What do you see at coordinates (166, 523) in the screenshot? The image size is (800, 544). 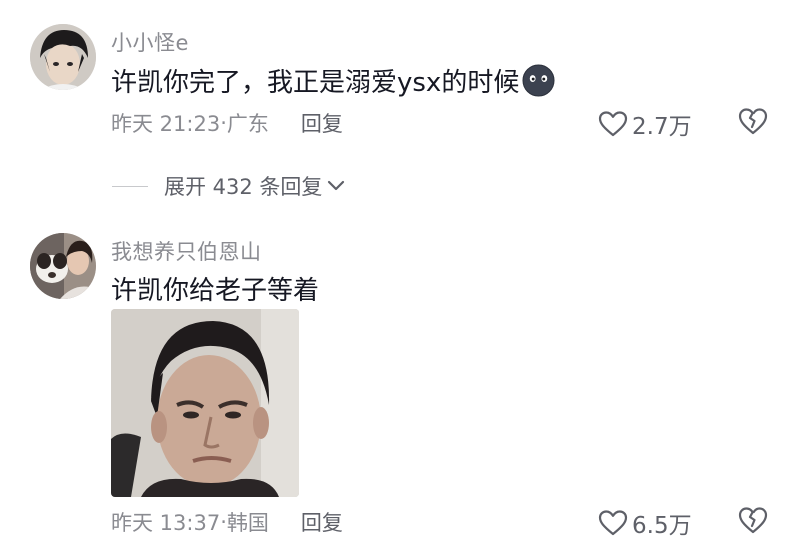 I see `comment-time: 昨天 13:37` at bounding box center [166, 523].